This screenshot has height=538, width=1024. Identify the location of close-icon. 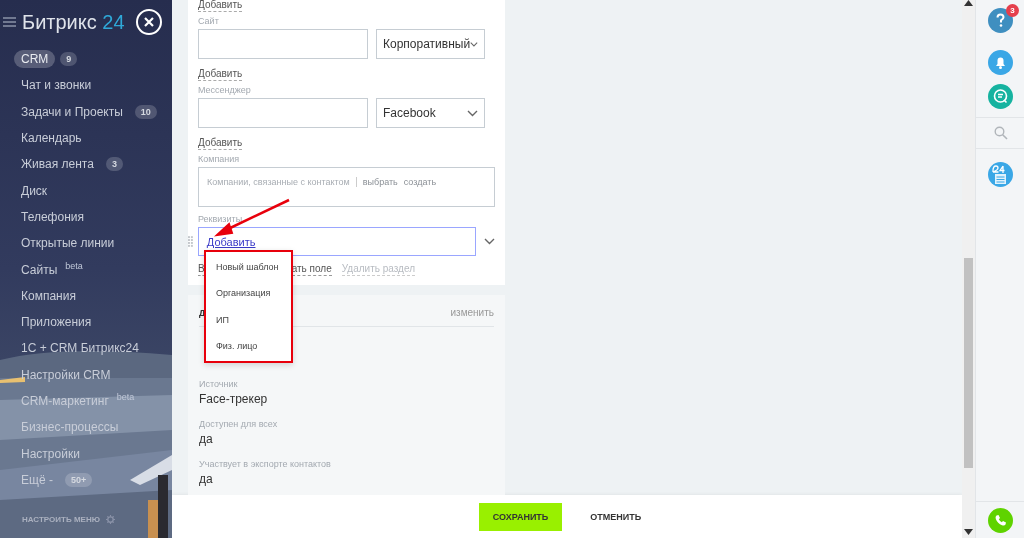
(149, 22).